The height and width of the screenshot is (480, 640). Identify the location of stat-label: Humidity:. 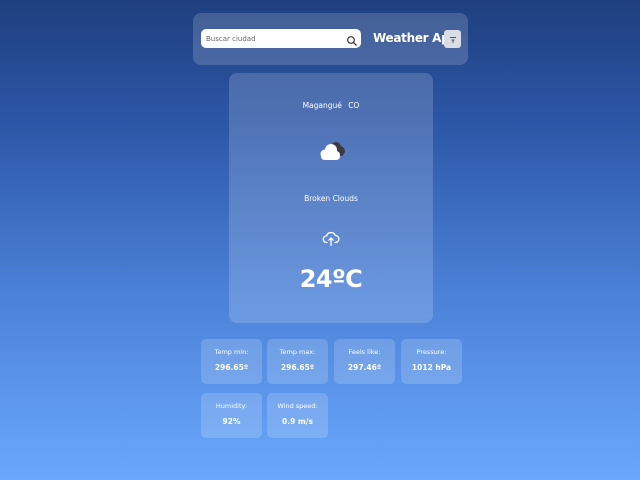
(231, 406).